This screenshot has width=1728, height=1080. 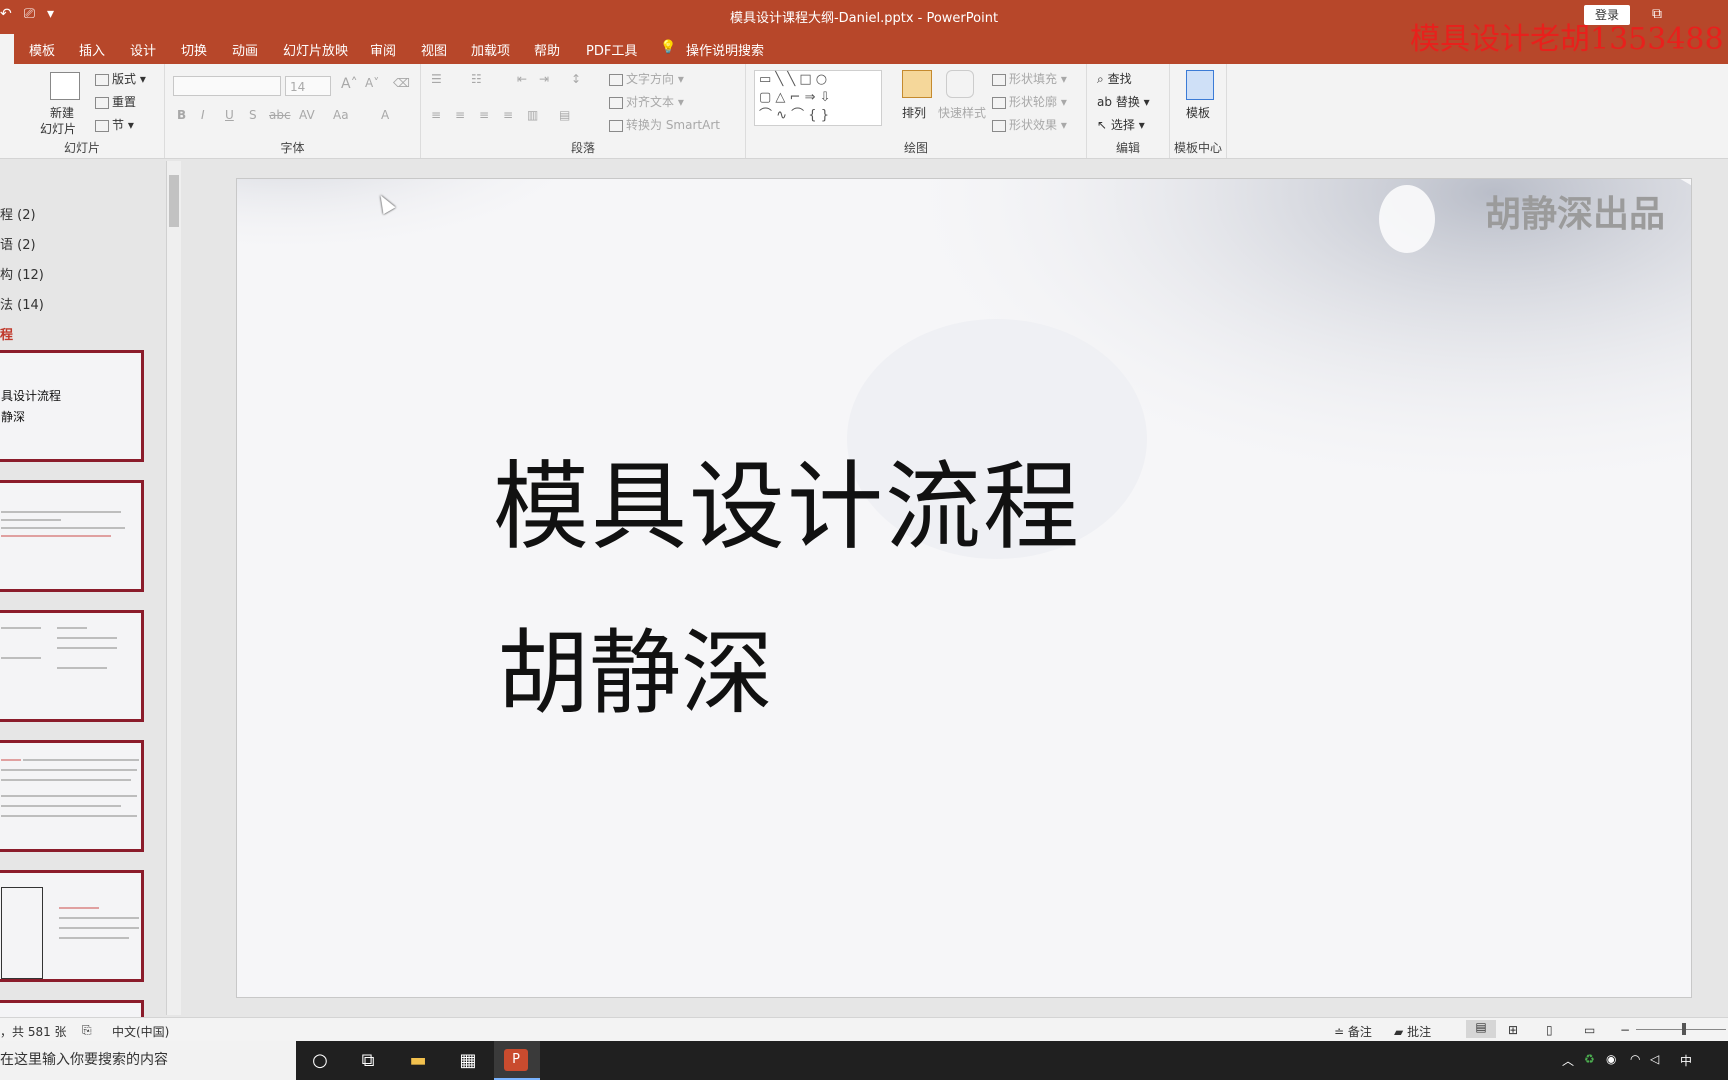 I want to click on tab-transitions: 切换, so click(x=194, y=49).